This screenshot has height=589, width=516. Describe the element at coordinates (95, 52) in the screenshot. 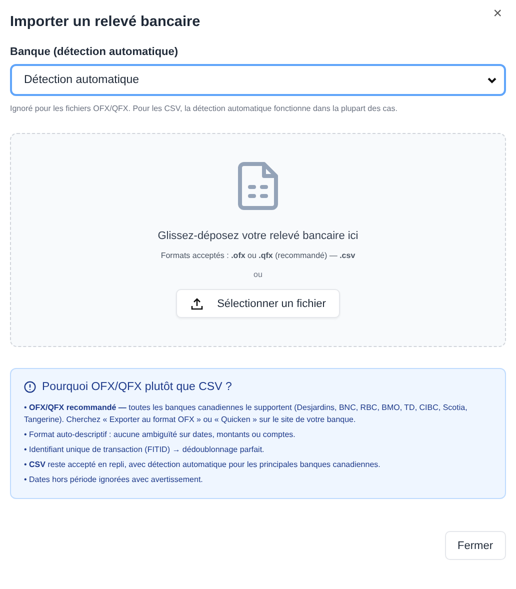

I see `field-label: Banque (détection automatique)` at that location.